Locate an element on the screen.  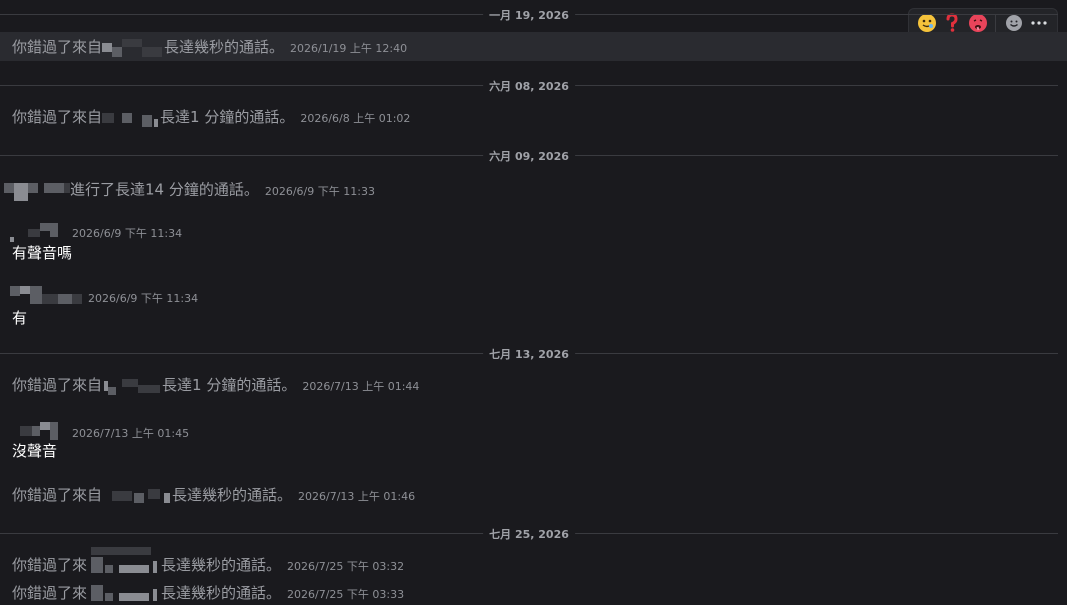
missed-call-message: 你錯過了來自 長達1 分鐘的通話。 2026/6/8 上午 01:02 is located at coordinates (211, 116).